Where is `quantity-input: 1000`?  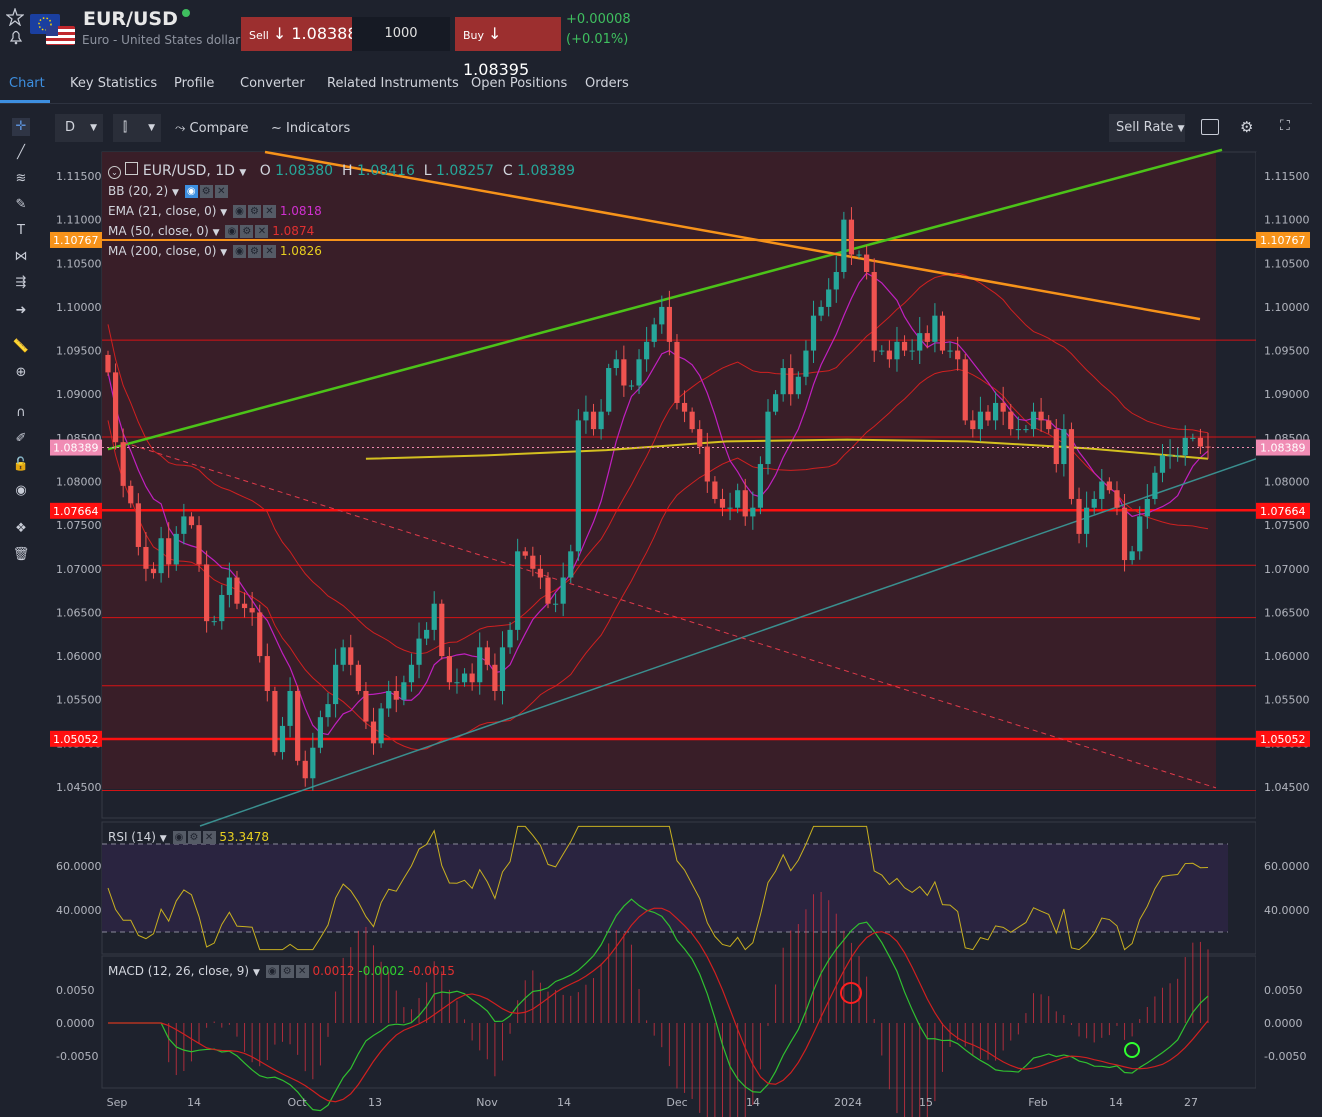 quantity-input: 1000 is located at coordinates (401, 34).